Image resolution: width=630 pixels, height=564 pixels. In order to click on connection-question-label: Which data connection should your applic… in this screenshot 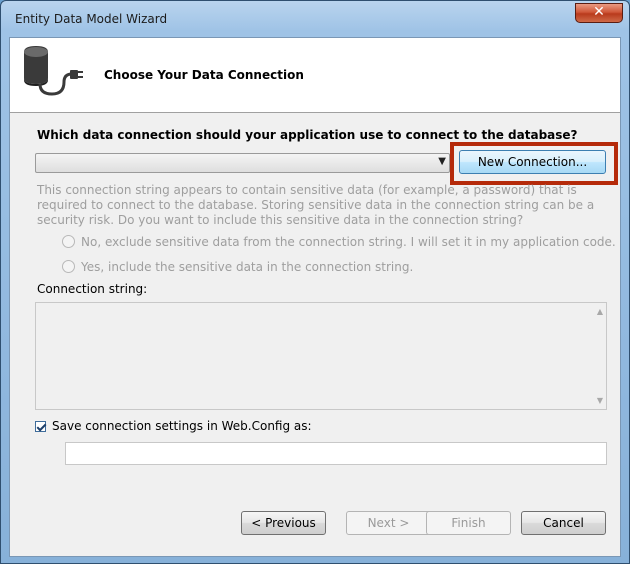, I will do `click(307, 135)`.